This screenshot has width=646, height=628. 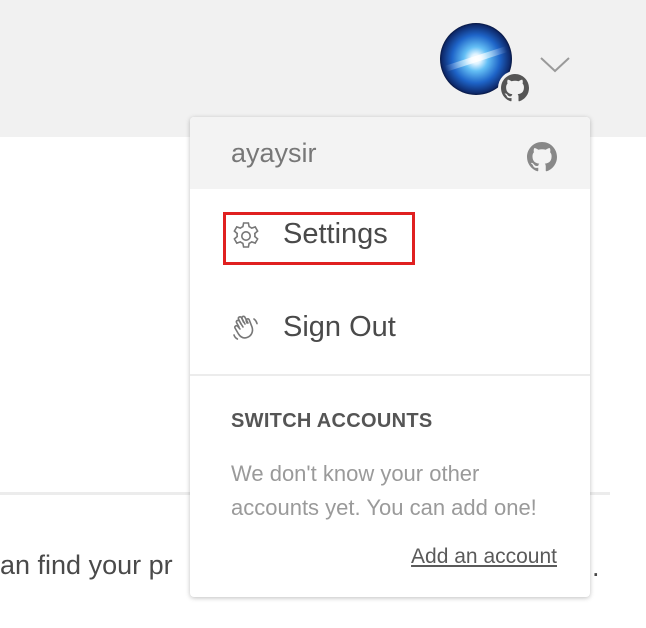 What do you see at coordinates (390, 153) in the screenshot?
I see `dropdown-header: ayaysir` at bounding box center [390, 153].